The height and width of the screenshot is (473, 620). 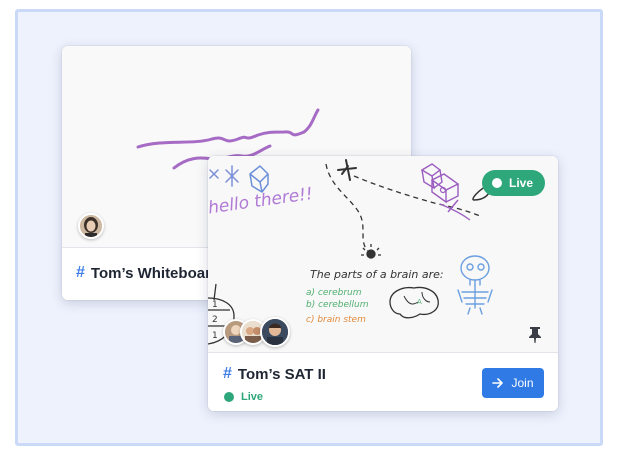 What do you see at coordinates (229, 397) in the screenshot?
I see `live-status-dot-icon` at bounding box center [229, 397].